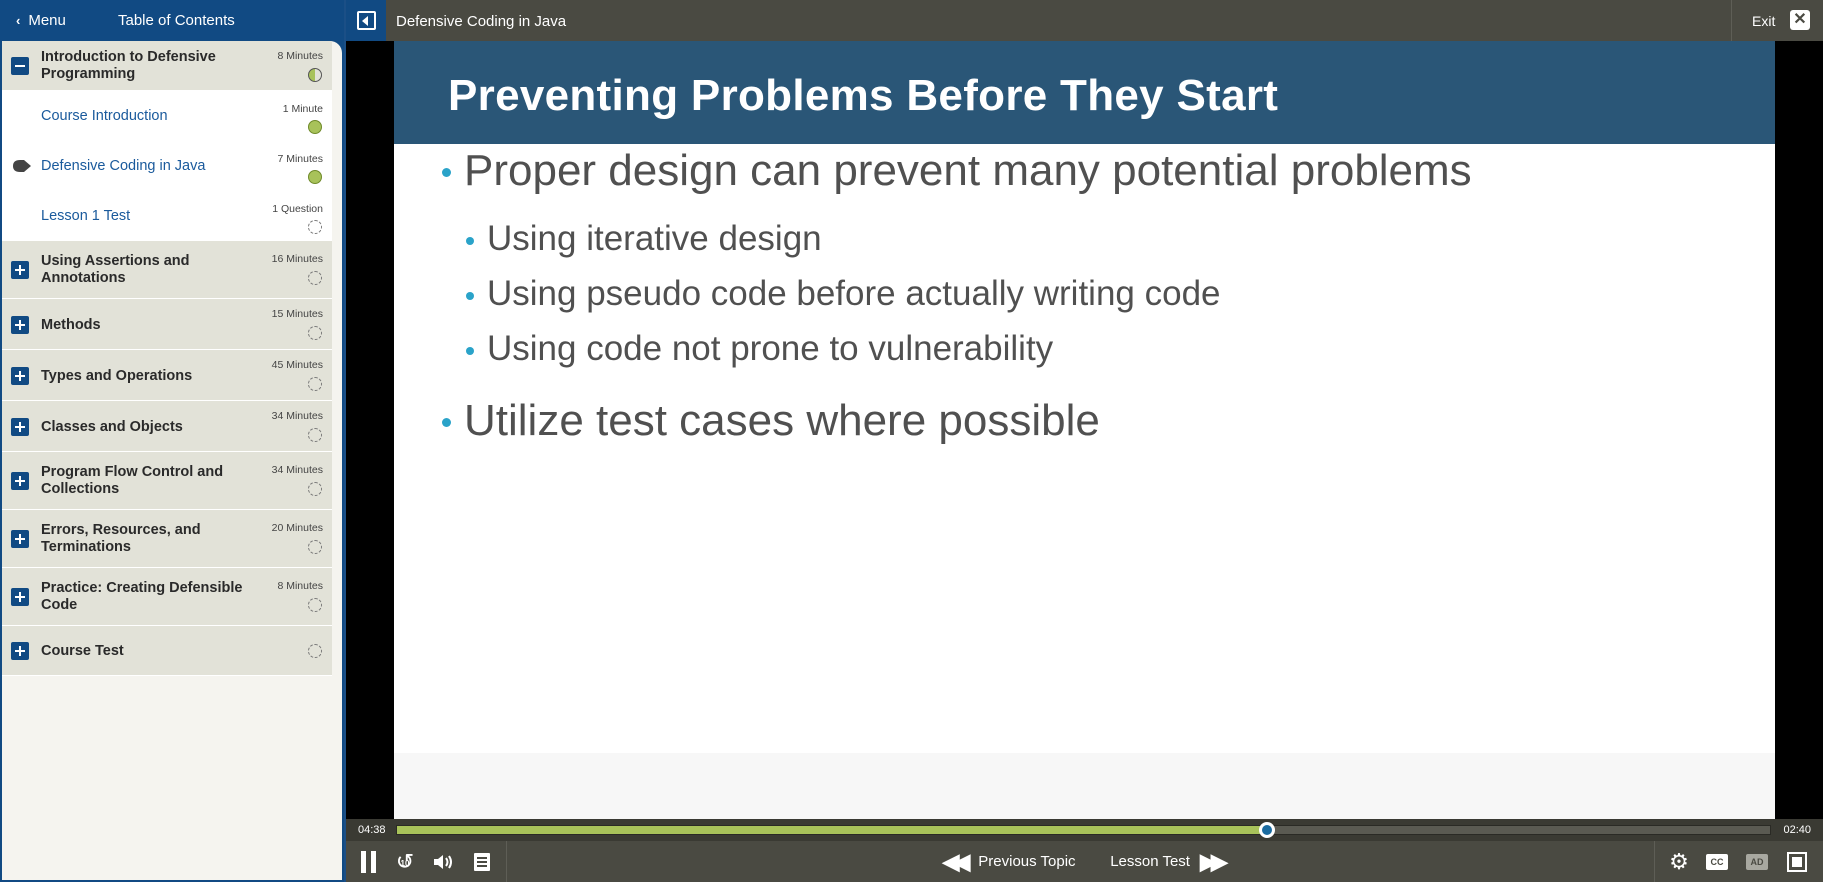 This screenshot has height=882, width=1823. What do you see at coordinates (121, 538) in the screenshot?
I see `section-title: Errors, Resources, and Terminations` at bounding box center [121, 538].